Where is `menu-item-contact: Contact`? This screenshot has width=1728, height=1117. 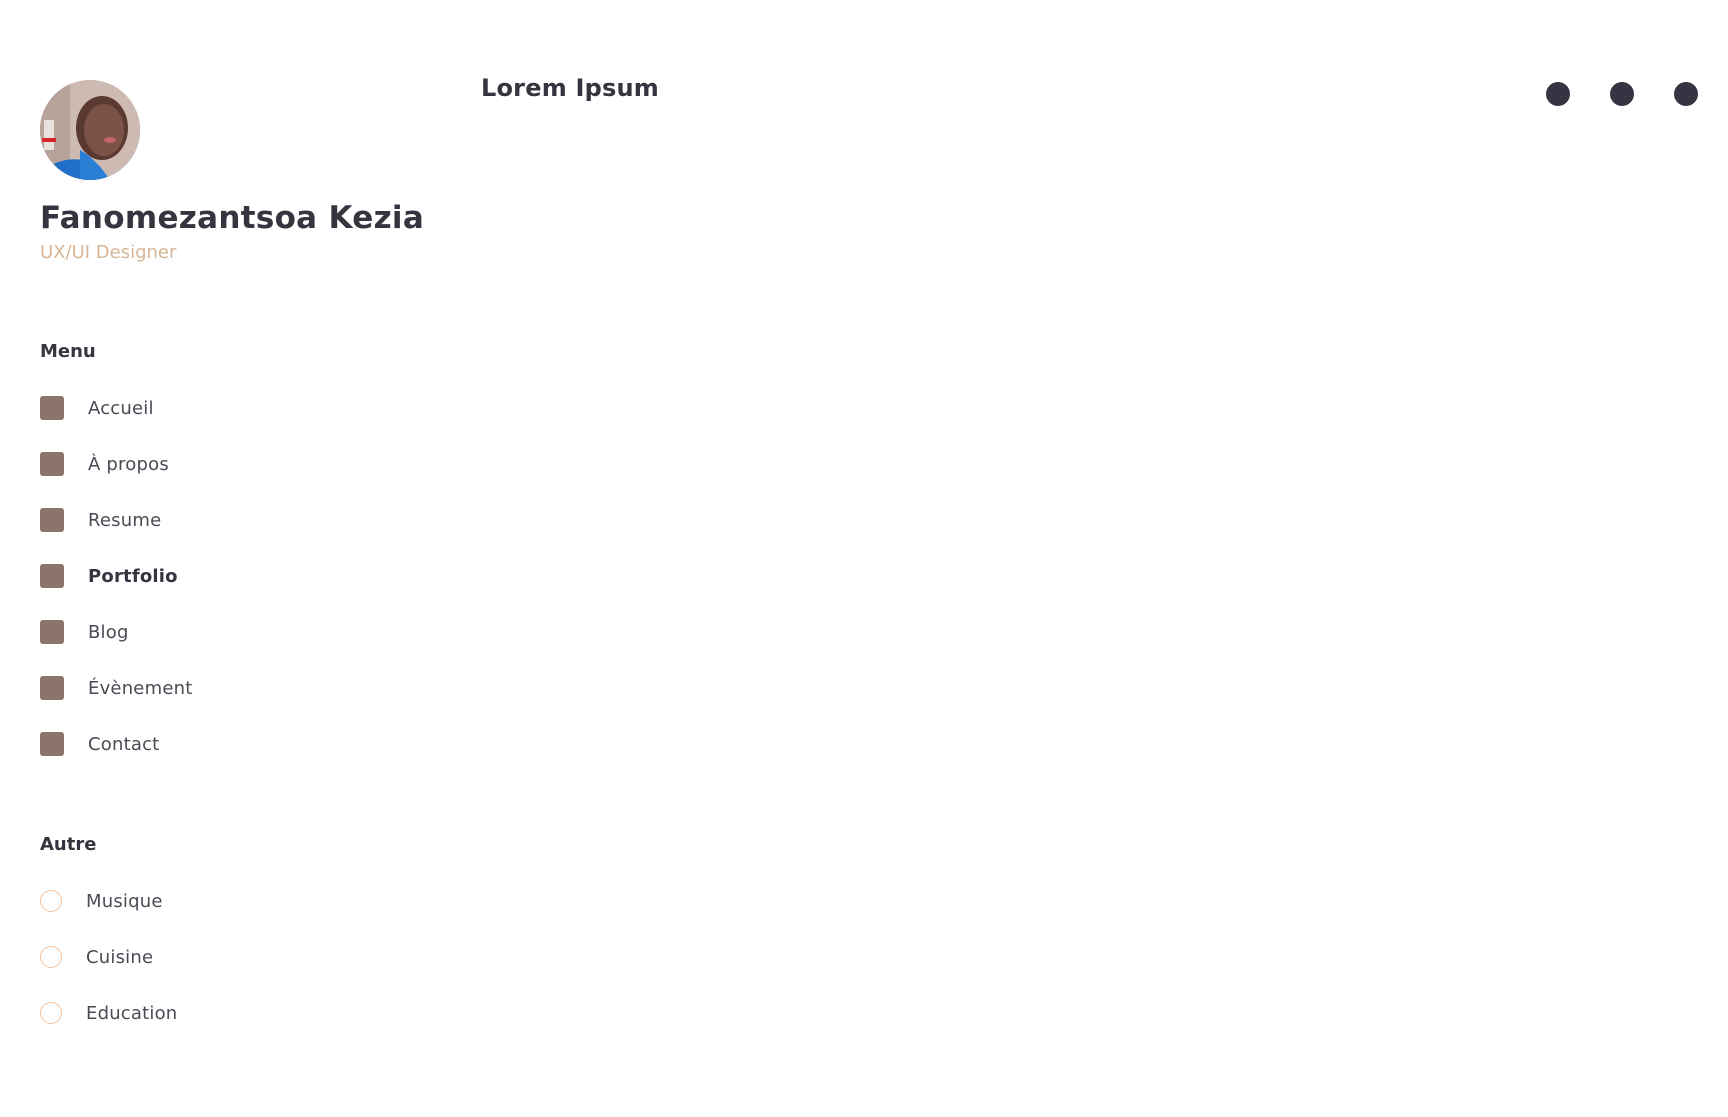 menu-item-contact: Contact is located at coordinates (240, 744).